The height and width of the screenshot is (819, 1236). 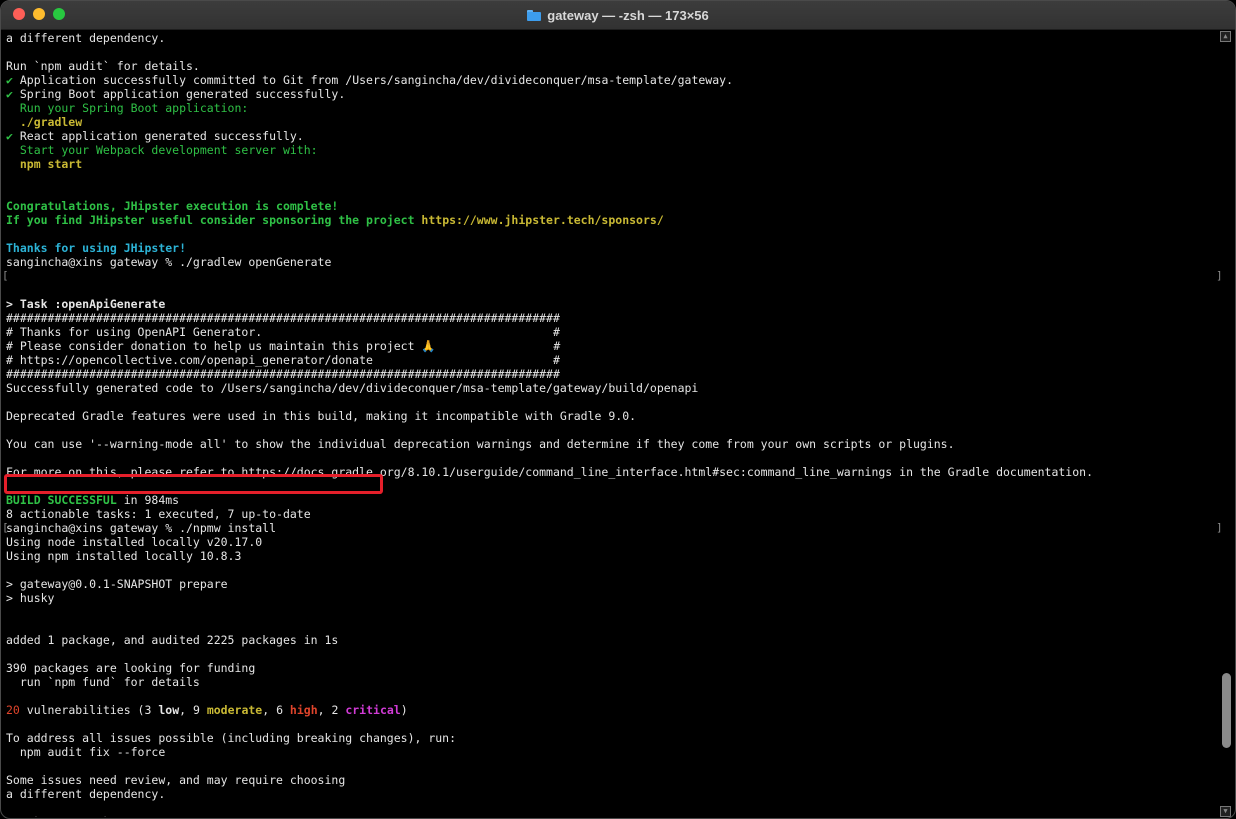 What do you see at coordinates (13, 710) in the screenshot?
I see `terminal-text: 20` at bounding box center [13, 710].